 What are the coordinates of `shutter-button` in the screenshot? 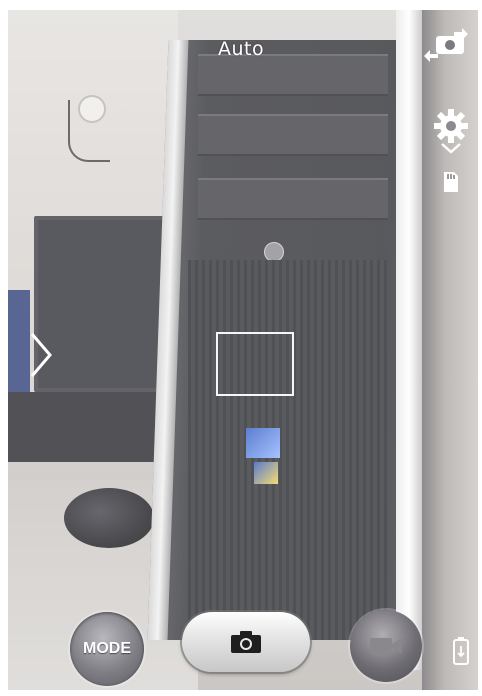 It's located at (246, 642).